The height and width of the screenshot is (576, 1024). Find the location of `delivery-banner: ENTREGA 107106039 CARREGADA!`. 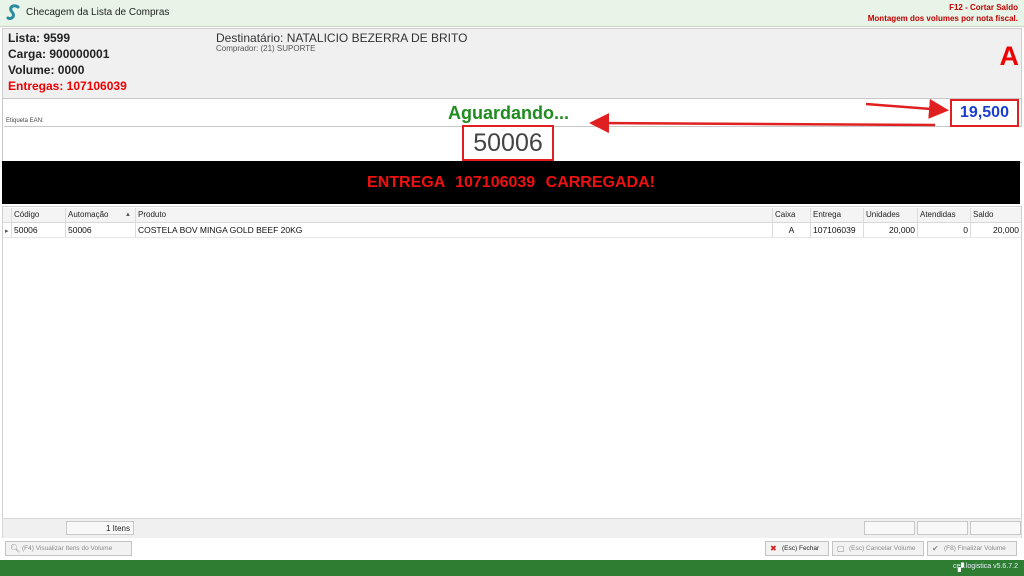

delivery-banner: ENTREGA 107106039 CARREGADA! is located at coordinates (511, 182).